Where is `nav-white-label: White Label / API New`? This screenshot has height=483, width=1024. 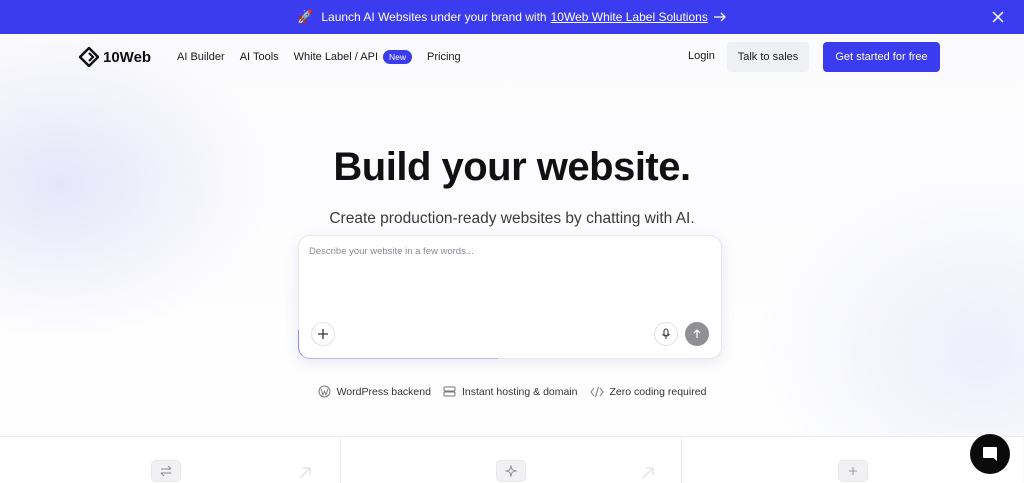
nav-white-label: White Label / API New is located at coordinates (353, 57).